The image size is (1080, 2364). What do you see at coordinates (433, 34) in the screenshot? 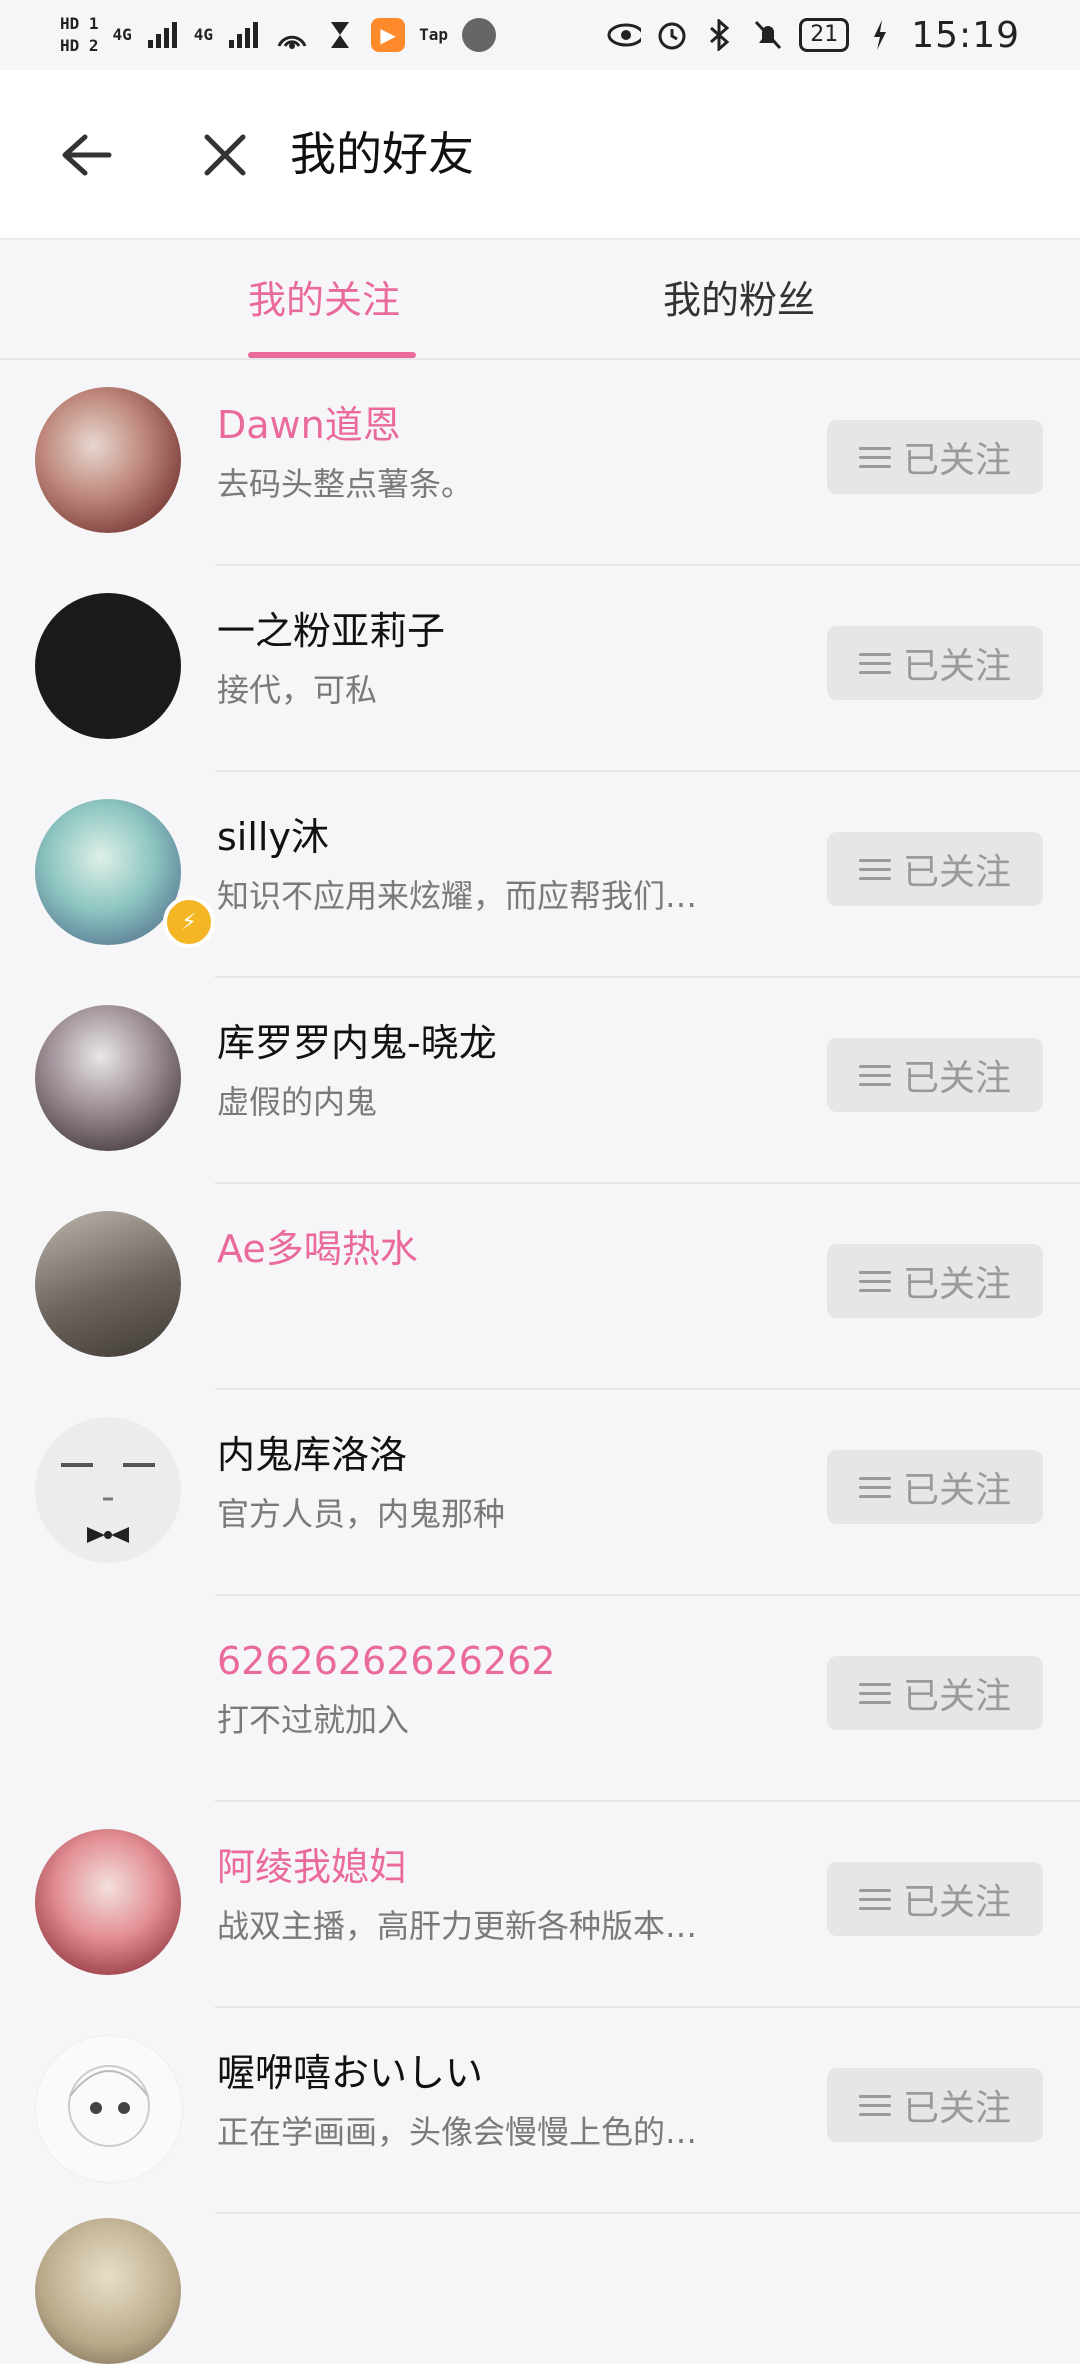
I see `tap-app-icon: Tap` at bounding box center [433, 34].